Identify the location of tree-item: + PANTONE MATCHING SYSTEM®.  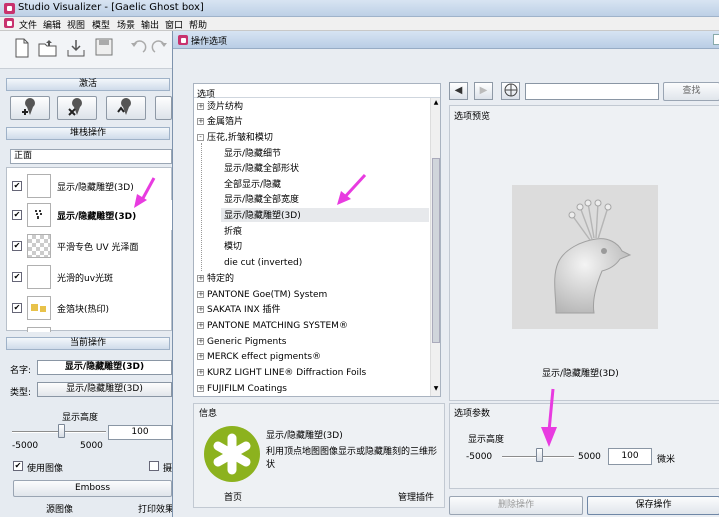
(272, 326).